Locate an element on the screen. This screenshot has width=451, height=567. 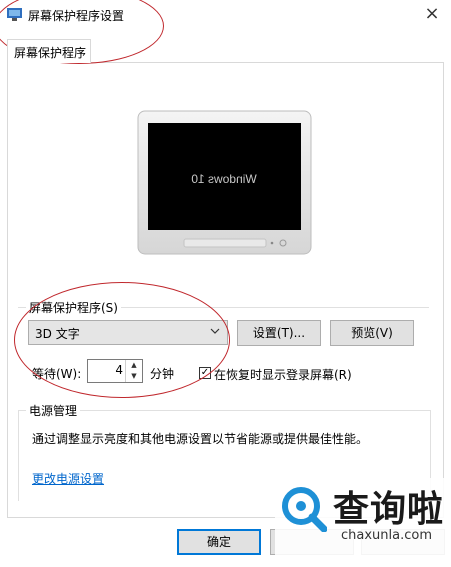
window-title: 屏幕保护程序设置 is located at coordinates (76, 16).